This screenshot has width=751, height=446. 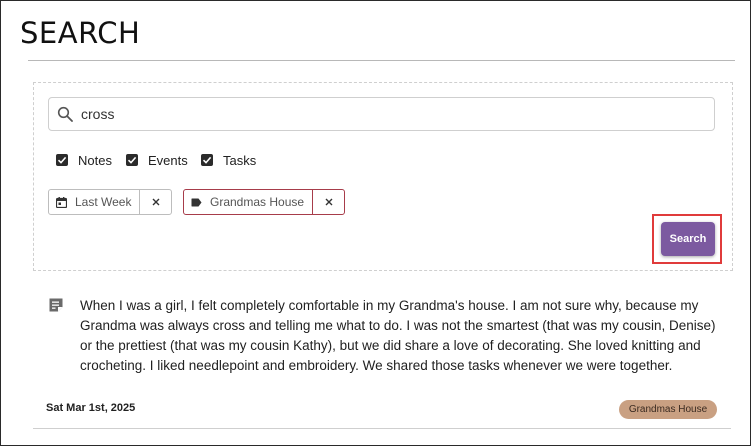 I want to click on notes-filter: Notes, so click(x=84, y=160).